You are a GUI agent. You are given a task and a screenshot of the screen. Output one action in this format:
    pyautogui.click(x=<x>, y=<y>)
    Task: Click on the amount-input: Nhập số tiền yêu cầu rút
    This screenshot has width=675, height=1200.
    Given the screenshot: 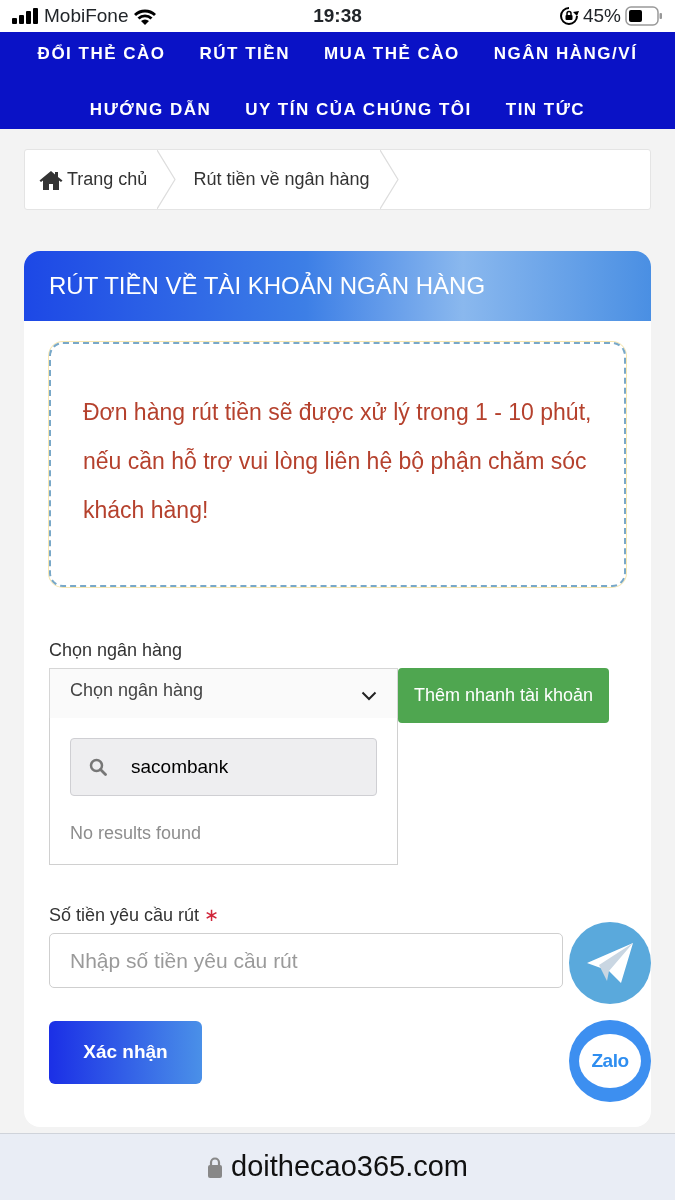 What is the action you would take?
    pyautogui.click(x=306, y=960)
    